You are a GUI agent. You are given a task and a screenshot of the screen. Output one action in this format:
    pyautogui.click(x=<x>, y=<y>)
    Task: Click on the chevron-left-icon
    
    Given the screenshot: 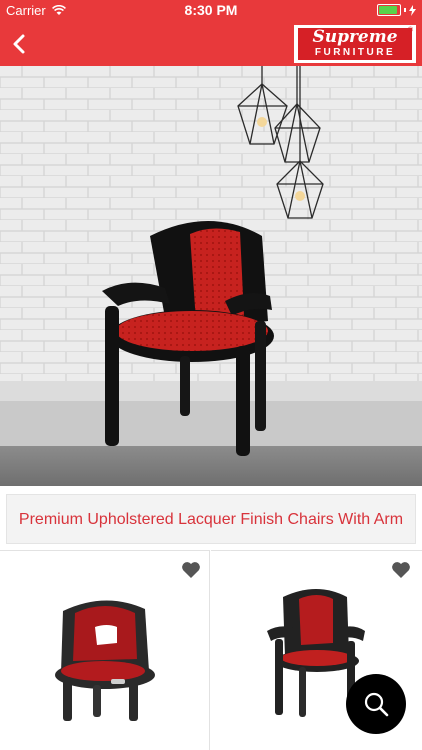 What is the action you would take?
    pyautogui.click(x=20, y=44)
    